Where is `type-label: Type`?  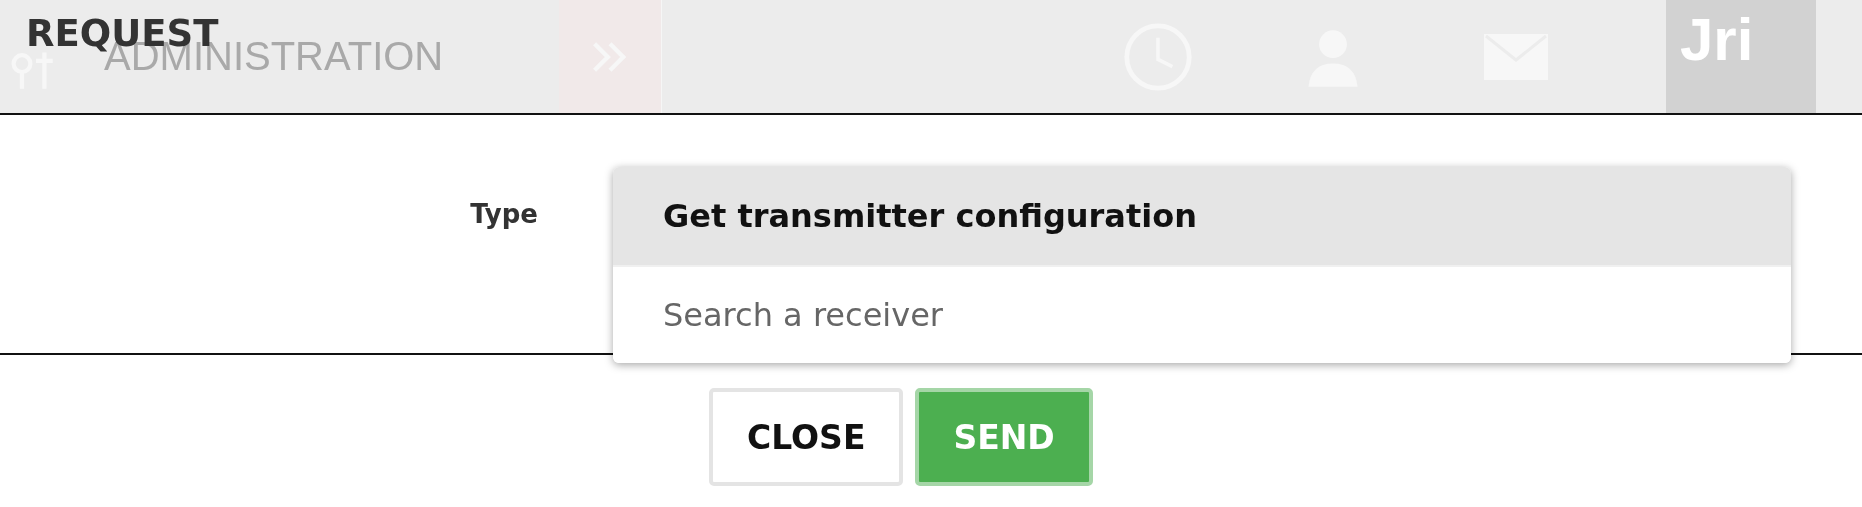
type-label: Type is located at coordinates (504, 214).